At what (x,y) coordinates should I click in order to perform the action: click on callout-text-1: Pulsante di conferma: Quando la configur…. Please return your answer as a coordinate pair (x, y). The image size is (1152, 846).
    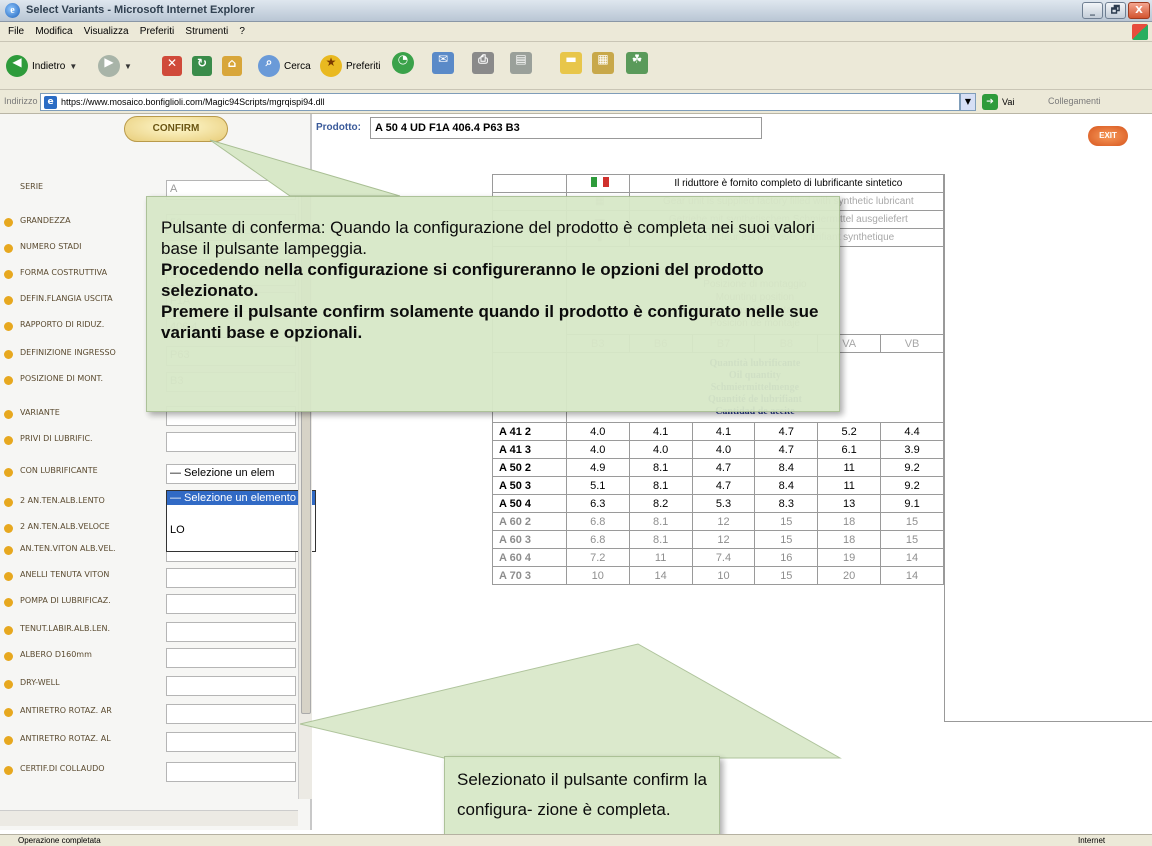
    Looking at the image, I should click on (488, 238).